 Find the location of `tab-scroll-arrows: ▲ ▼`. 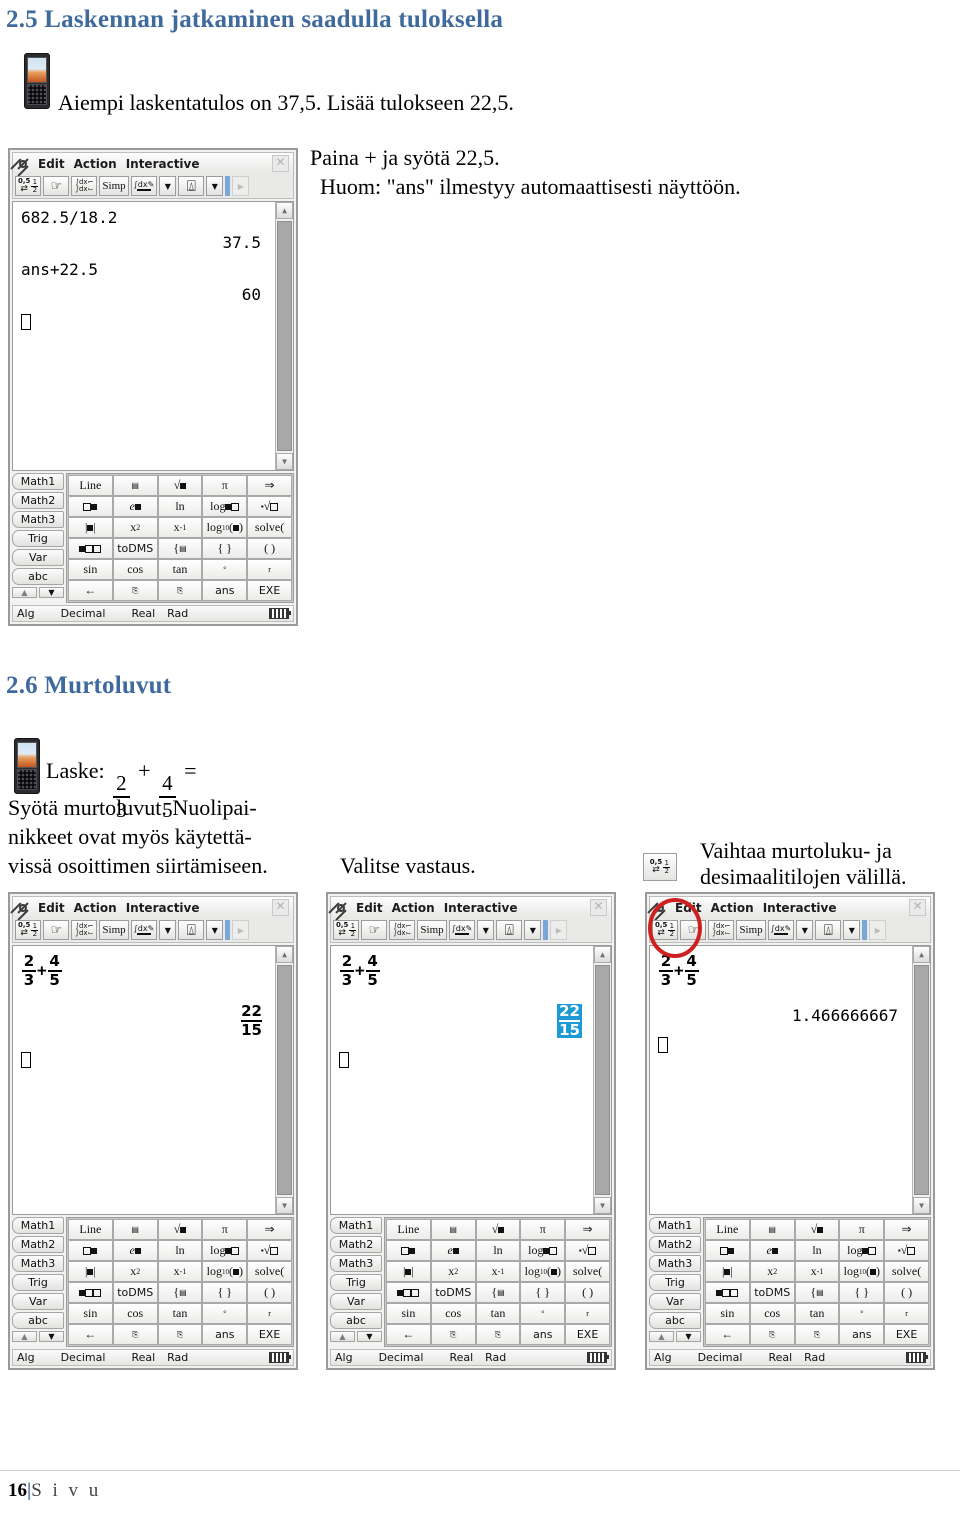

tab-scroll-arrows: ▲ ▼ is located at coordinates (38, 1336).